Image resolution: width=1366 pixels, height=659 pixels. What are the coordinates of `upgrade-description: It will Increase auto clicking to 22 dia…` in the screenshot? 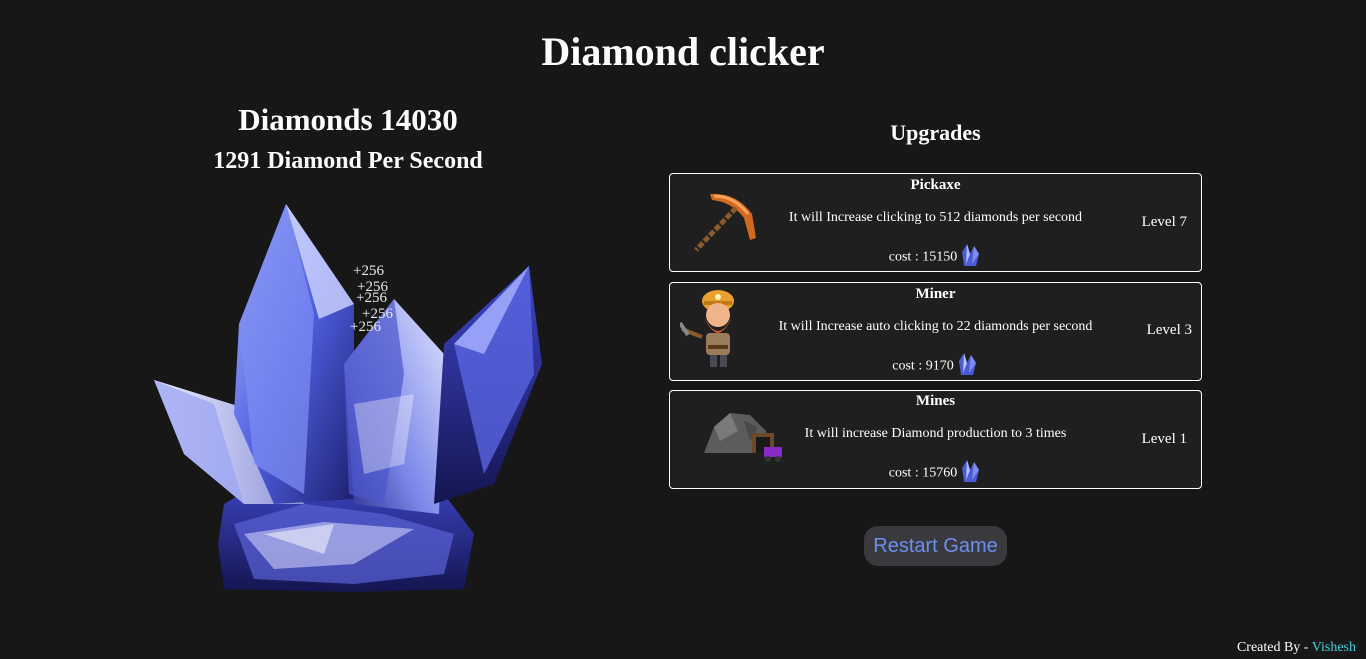 It's located at (935, 326).